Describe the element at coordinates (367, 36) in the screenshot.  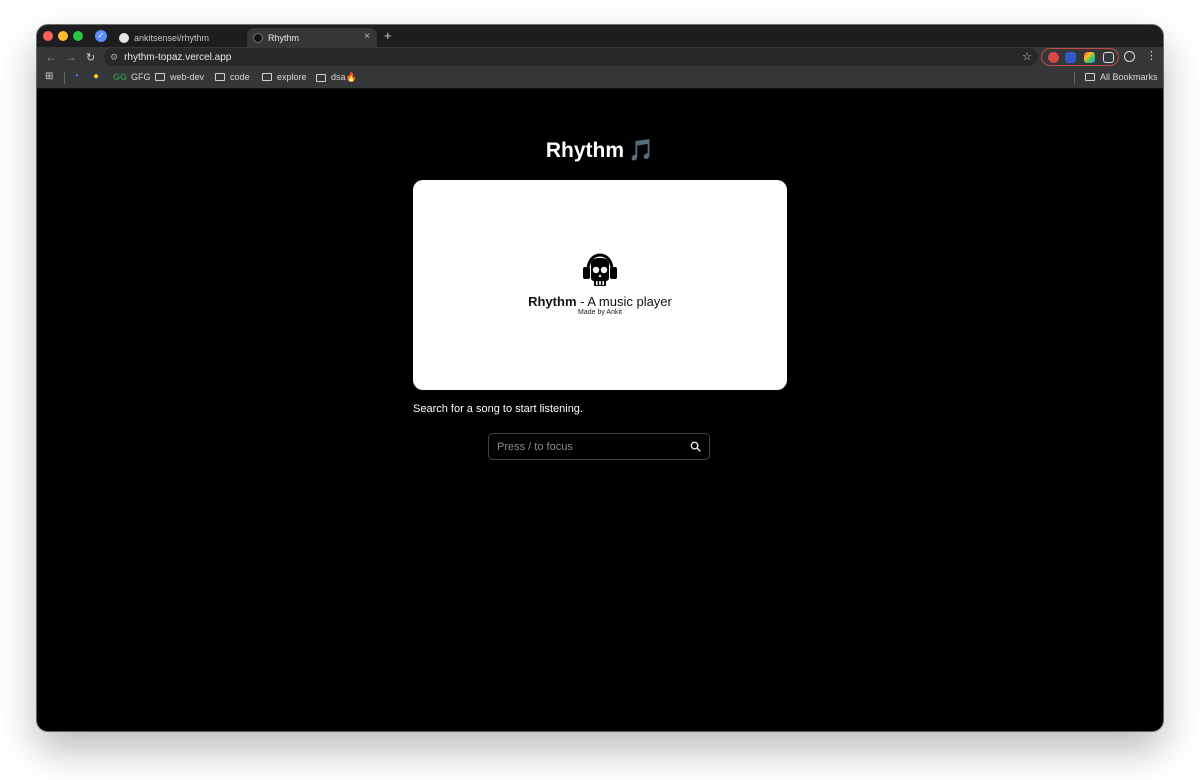
I see `close-tab-icon: ×` at that location.